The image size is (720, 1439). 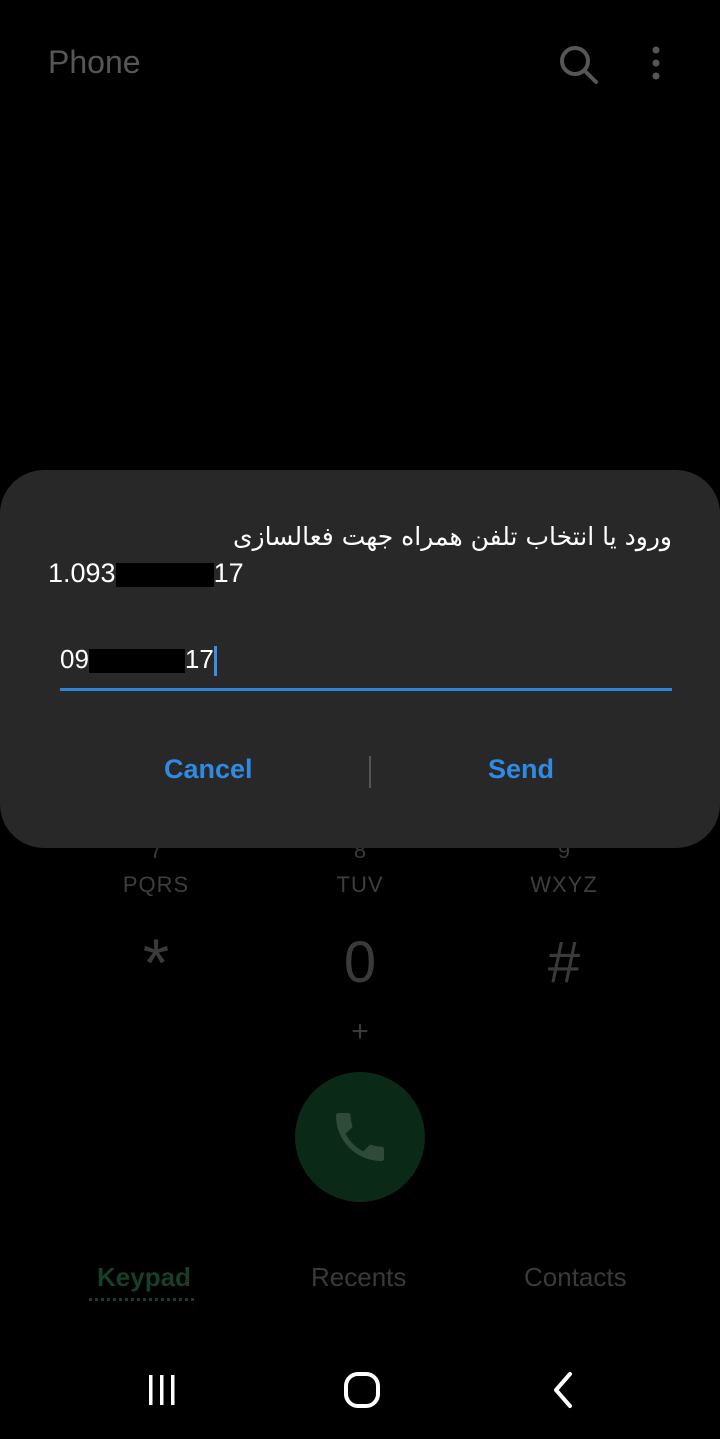 What do you see at coordinates (228, 573) in the screenshot?
I see `dialog-message-suffix: 17` at bounding box center [228, 573].